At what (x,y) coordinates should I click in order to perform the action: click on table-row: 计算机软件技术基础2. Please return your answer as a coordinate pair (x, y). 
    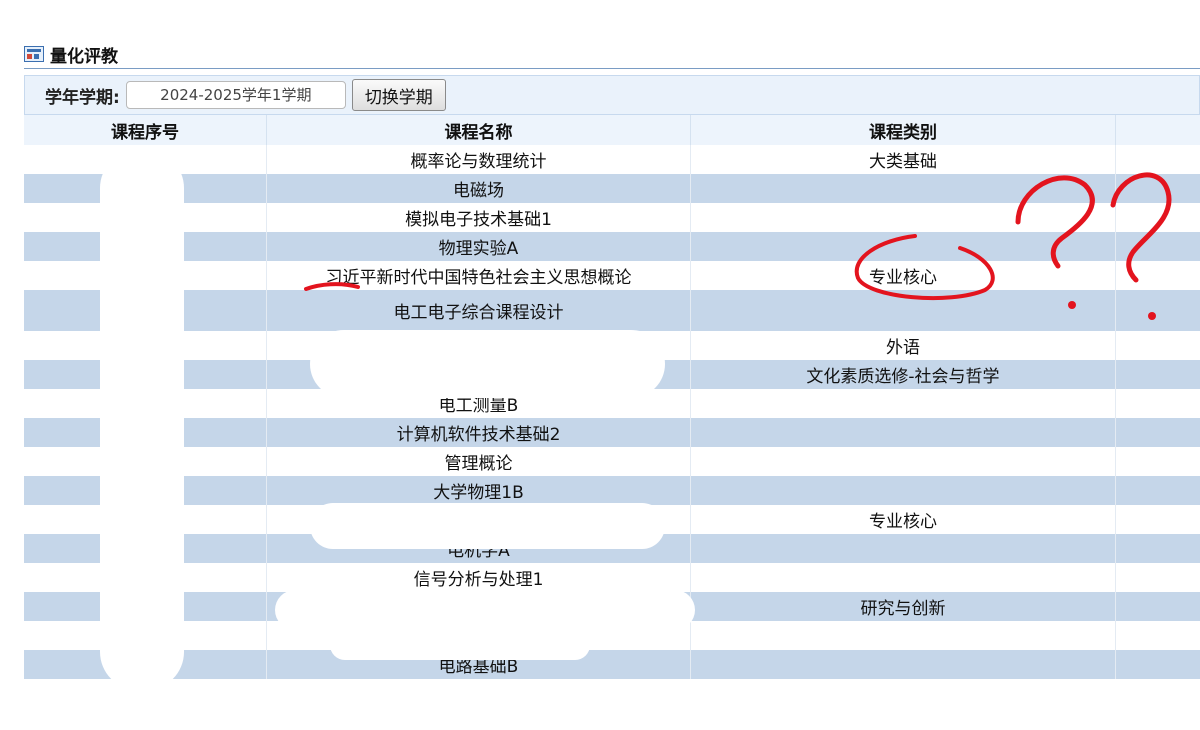
    Looking at the image, I should click on (612, 432).